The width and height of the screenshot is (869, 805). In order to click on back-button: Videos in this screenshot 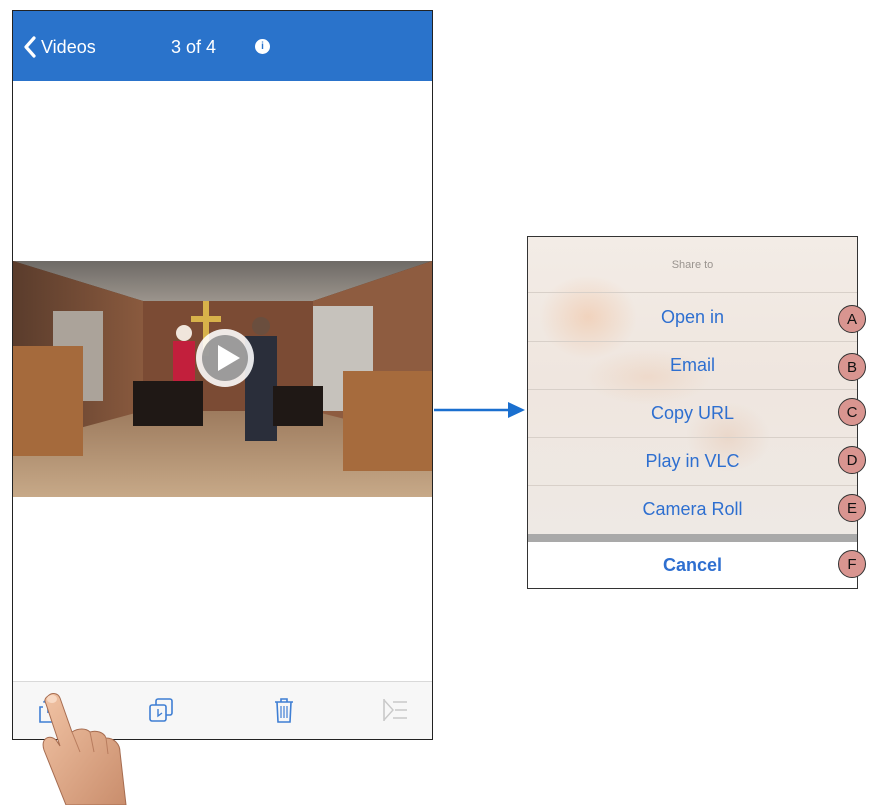, I will do `click(59, 47)`.